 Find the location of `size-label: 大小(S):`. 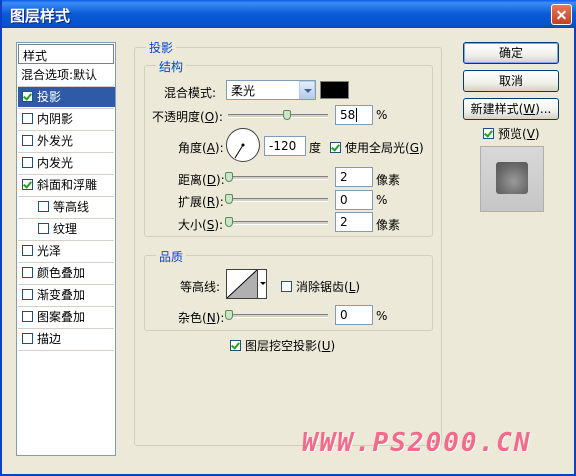

size-label: 大小(S): is located at coordinates (201, 225).